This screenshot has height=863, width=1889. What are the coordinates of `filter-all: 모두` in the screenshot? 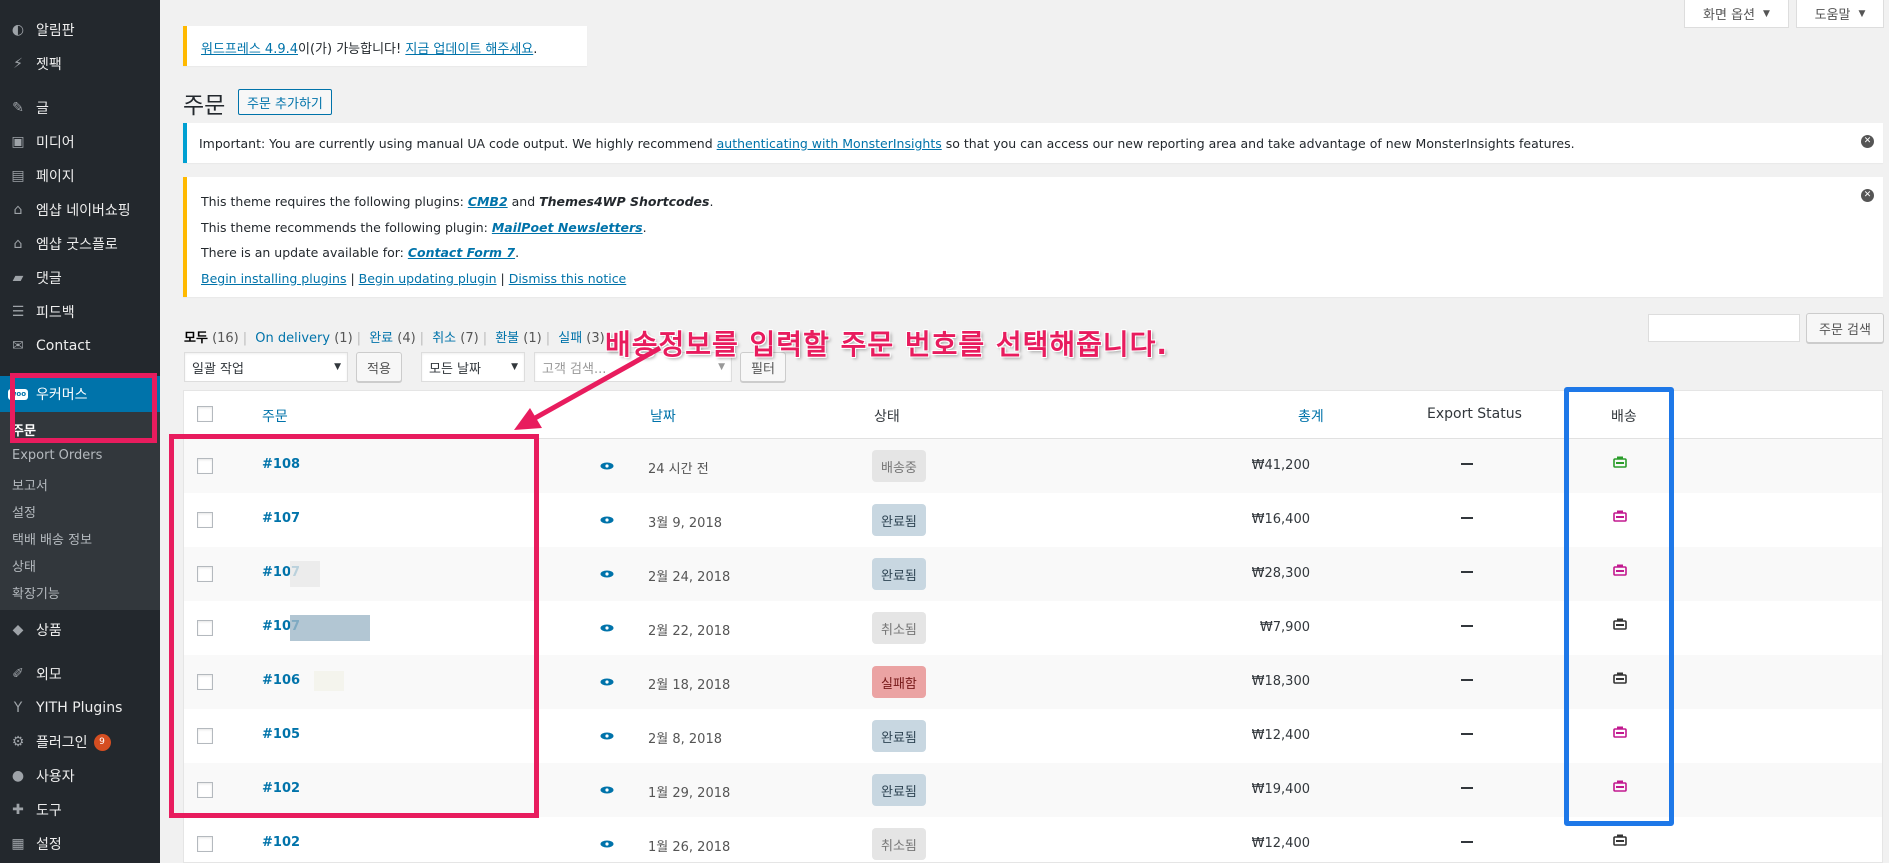 It's located at (196, 338).